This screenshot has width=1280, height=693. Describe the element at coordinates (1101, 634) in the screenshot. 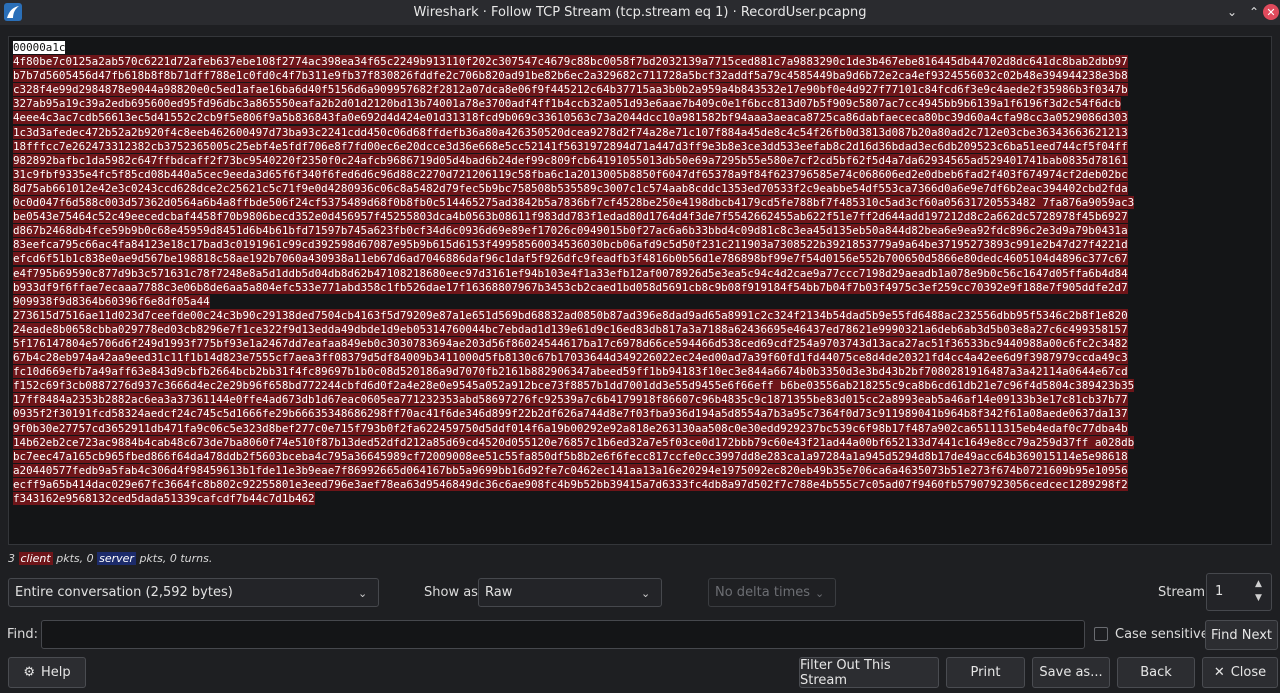

I see `case-sensitive-checkbox` at that location.